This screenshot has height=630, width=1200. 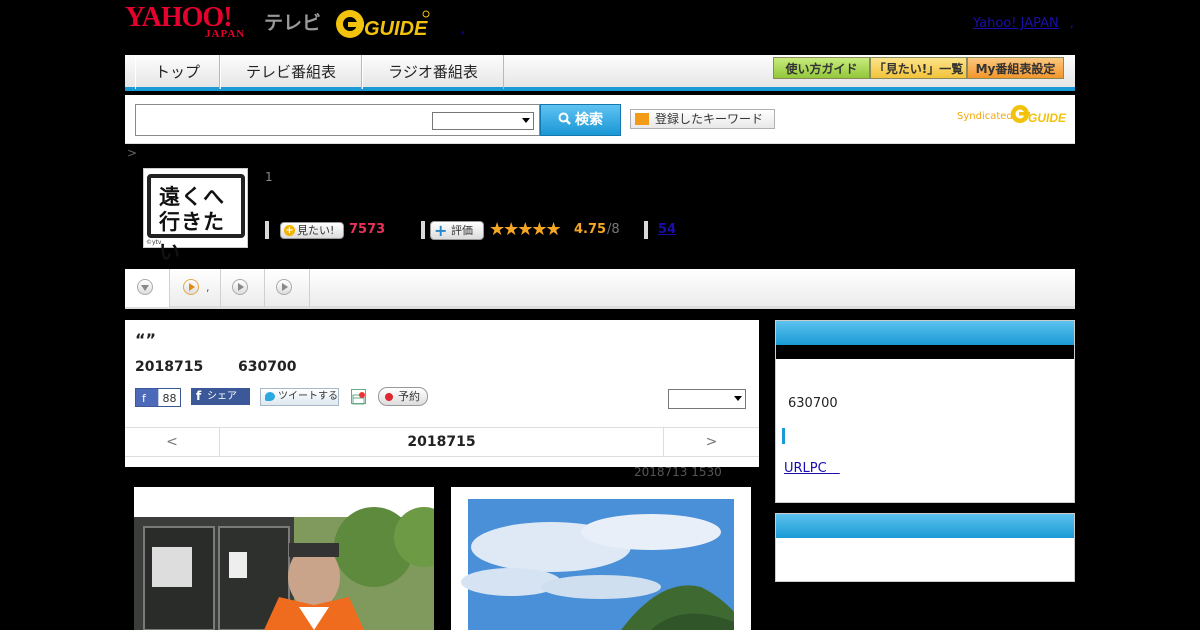 I want to click on mitai-count: 7573, so click(x=367, y=229).